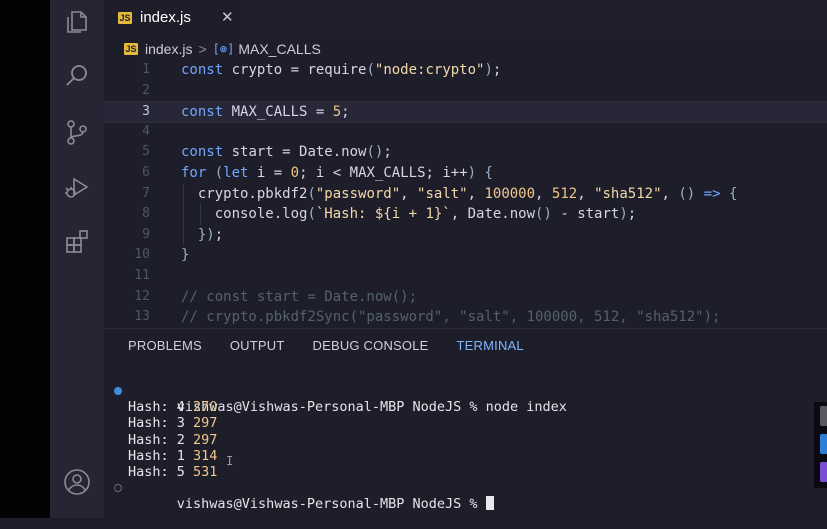 This screenshot has width=827, height=529. I want to click on line-number: 3, so click(146, 112).